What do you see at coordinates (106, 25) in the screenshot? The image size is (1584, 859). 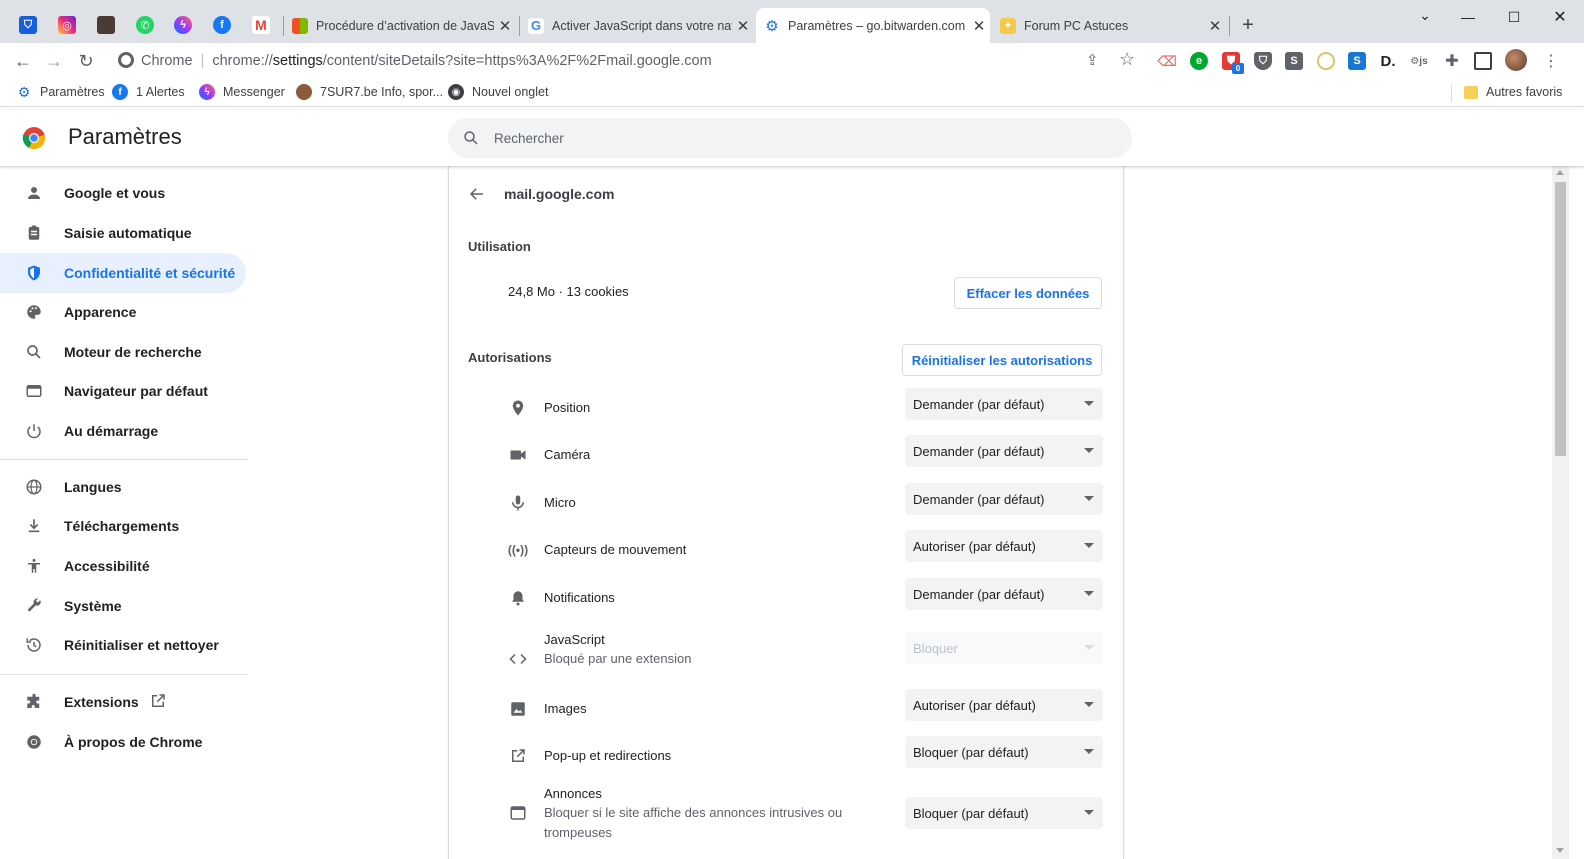 I see `pinned-tab-app` at bounding box center [106, 25].